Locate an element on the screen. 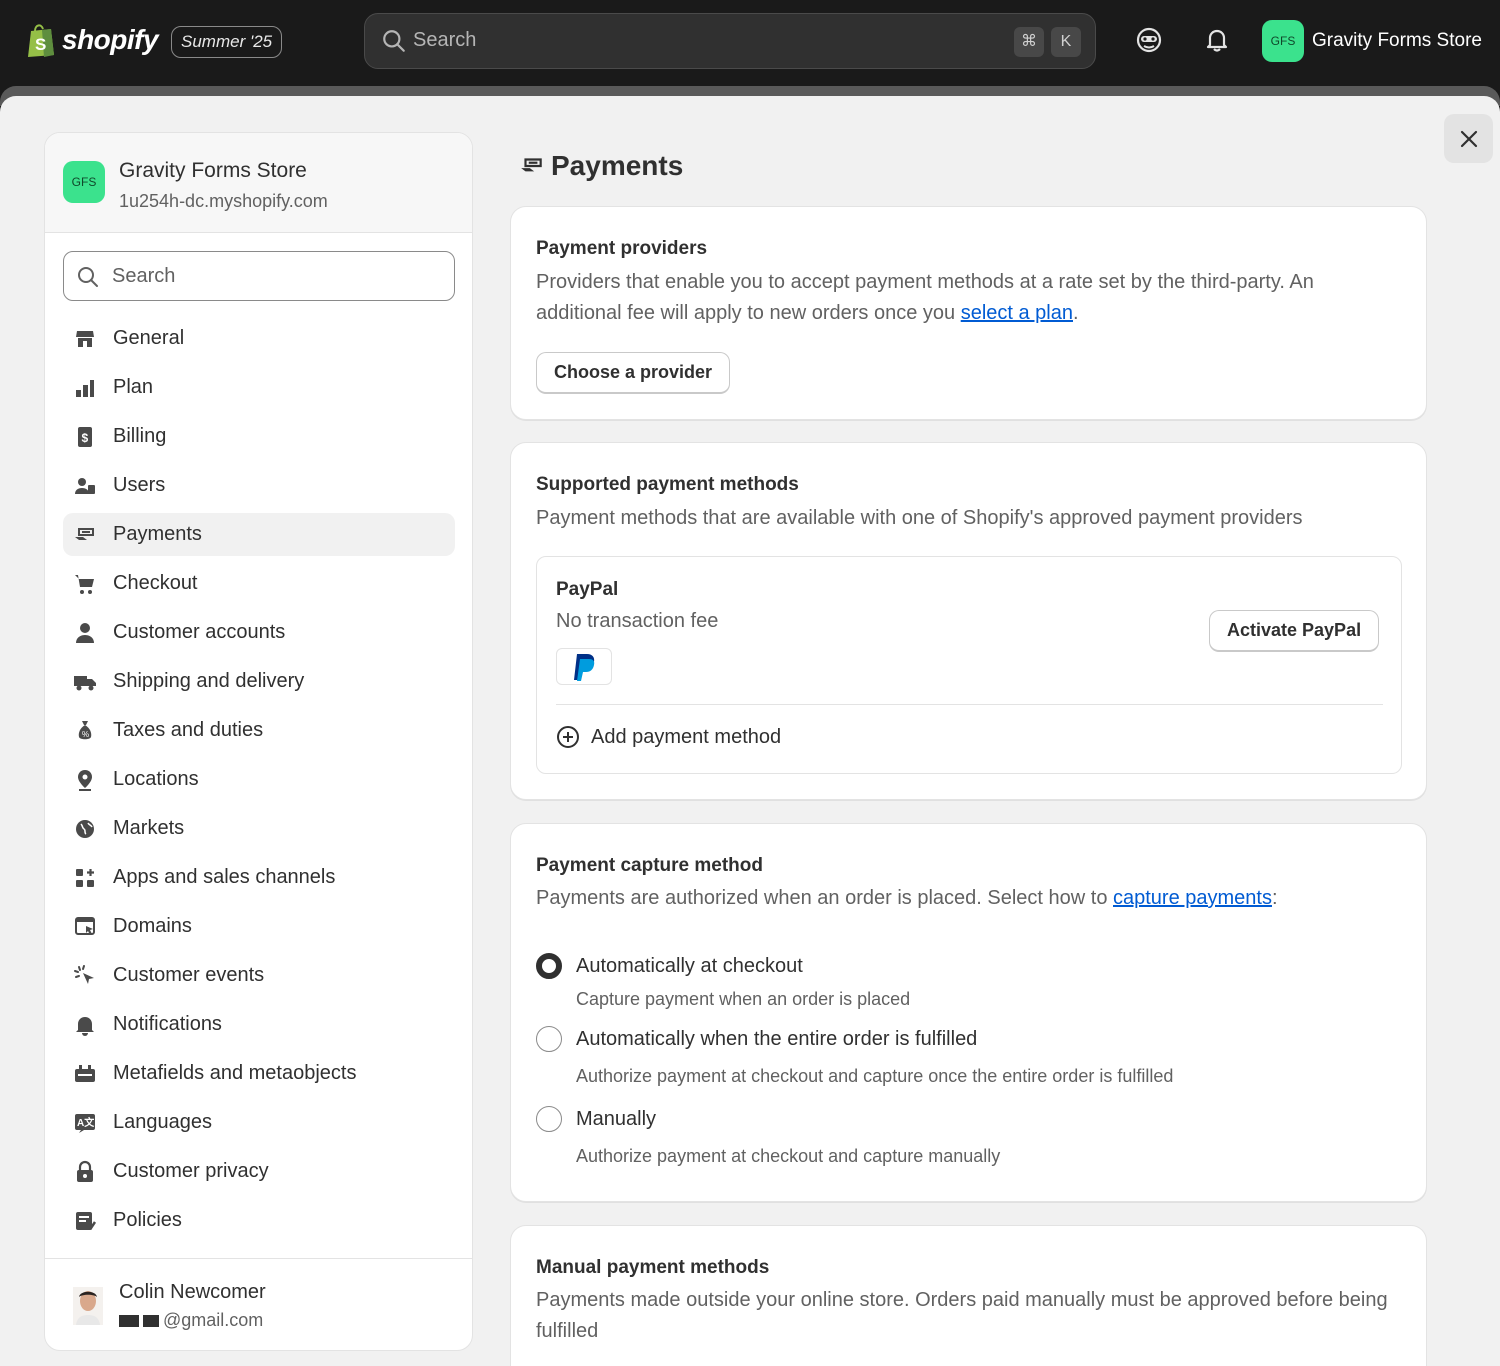 Image resolution: width=1500 pixels, height=1366 pixels. activate-paypal-button: Activate PayPal is located at coordinates (1294, 631).